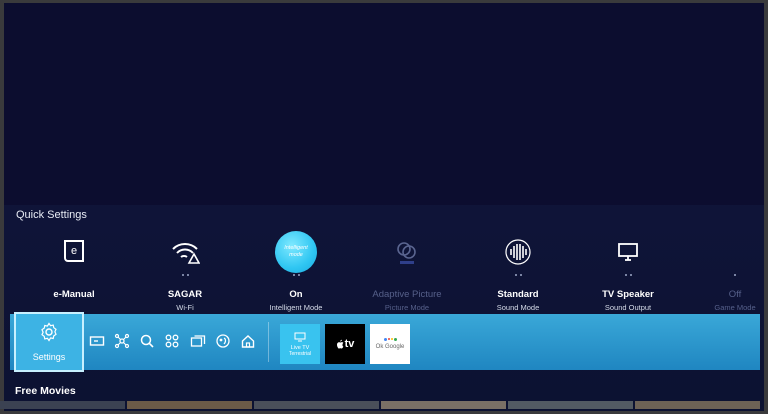 The image size is (768, 414). Describe the element at coordinates (300, 336) in the screenshot. I see `tv-icon` at that location.